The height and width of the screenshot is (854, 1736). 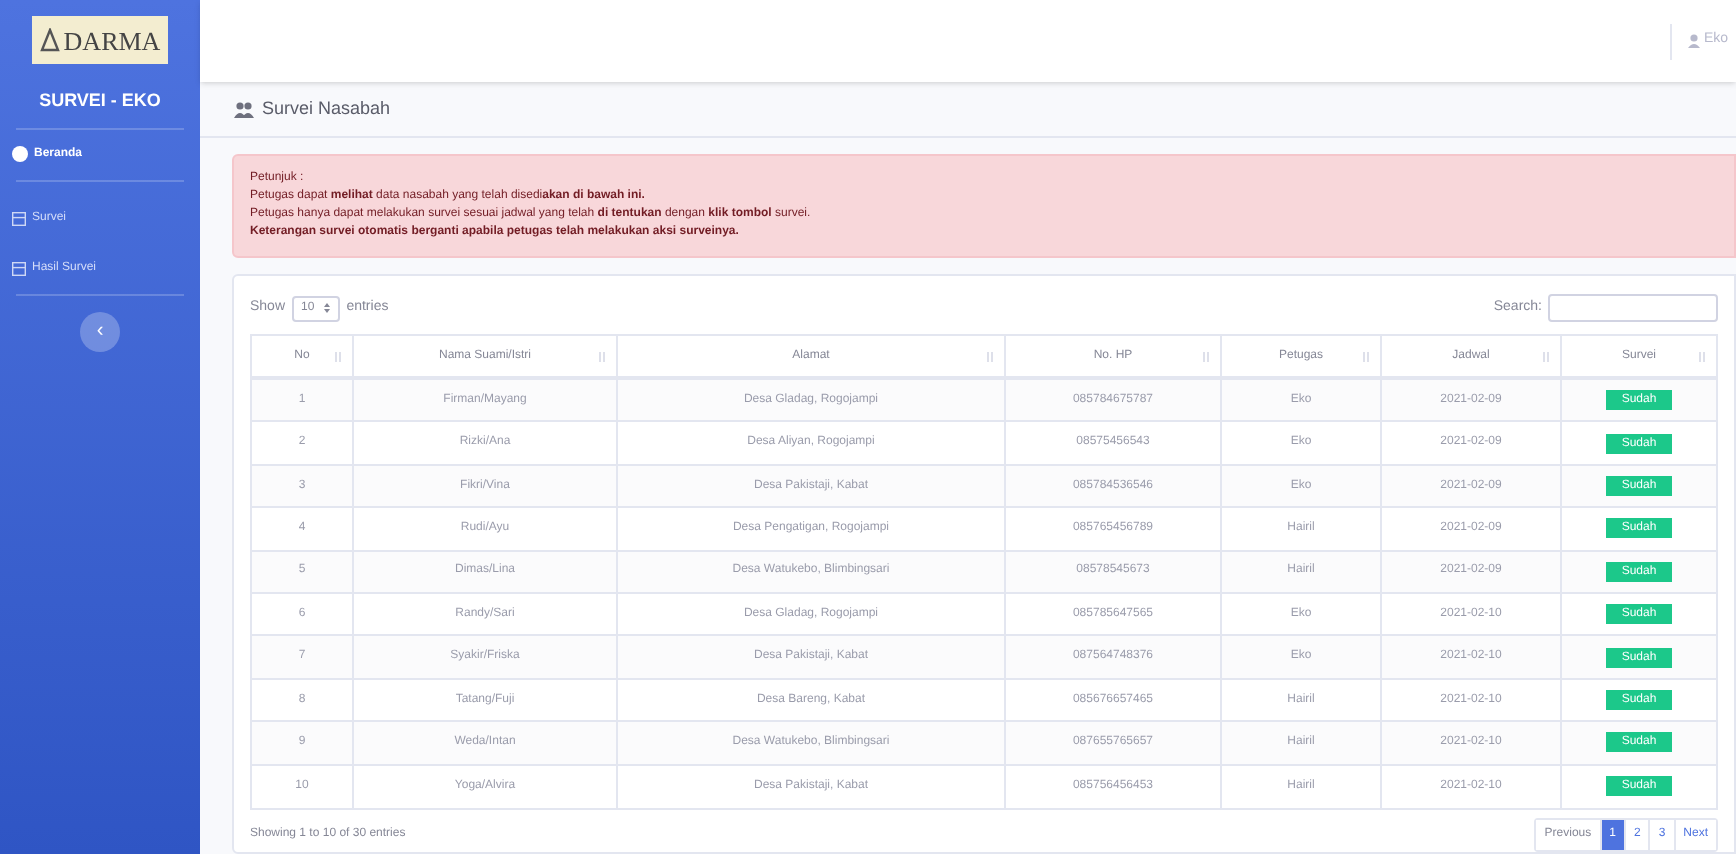 I want to click on search-field, so click(x=1633, y=308).